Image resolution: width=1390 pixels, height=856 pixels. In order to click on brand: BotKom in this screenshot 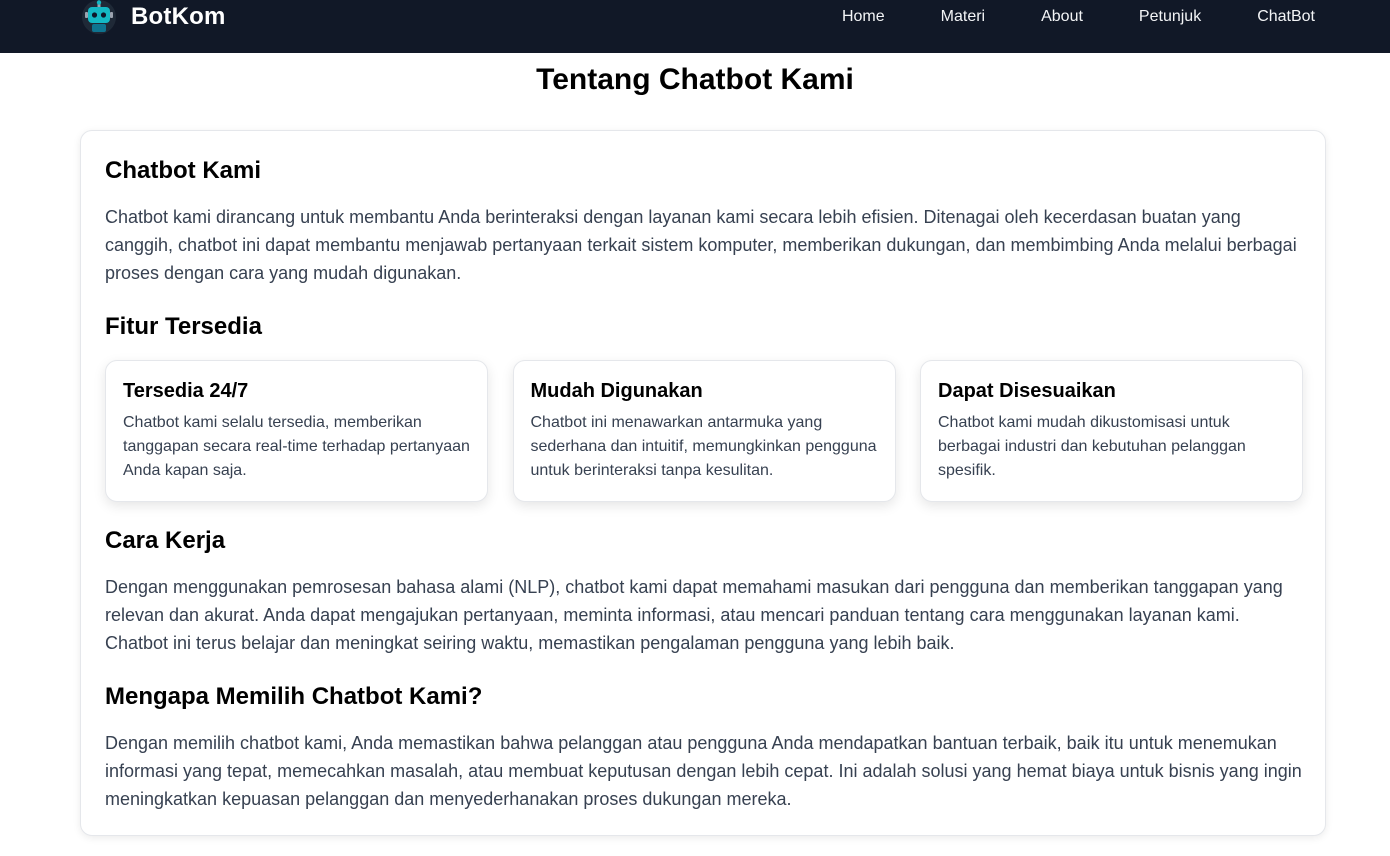, I will do `click(154, 17)`.